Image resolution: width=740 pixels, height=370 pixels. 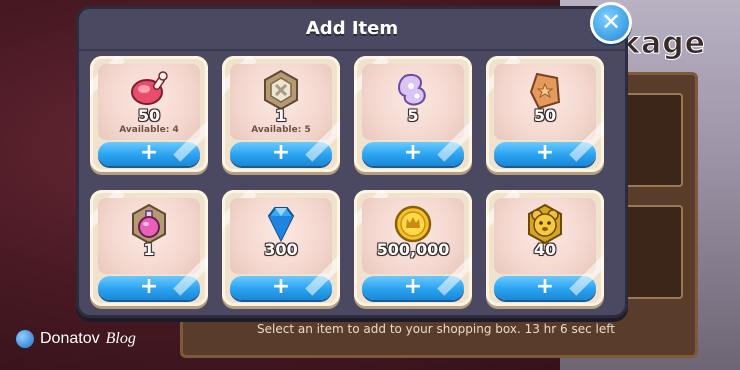 I want to click on item-card: 300 +, so click(x=281, y=248).